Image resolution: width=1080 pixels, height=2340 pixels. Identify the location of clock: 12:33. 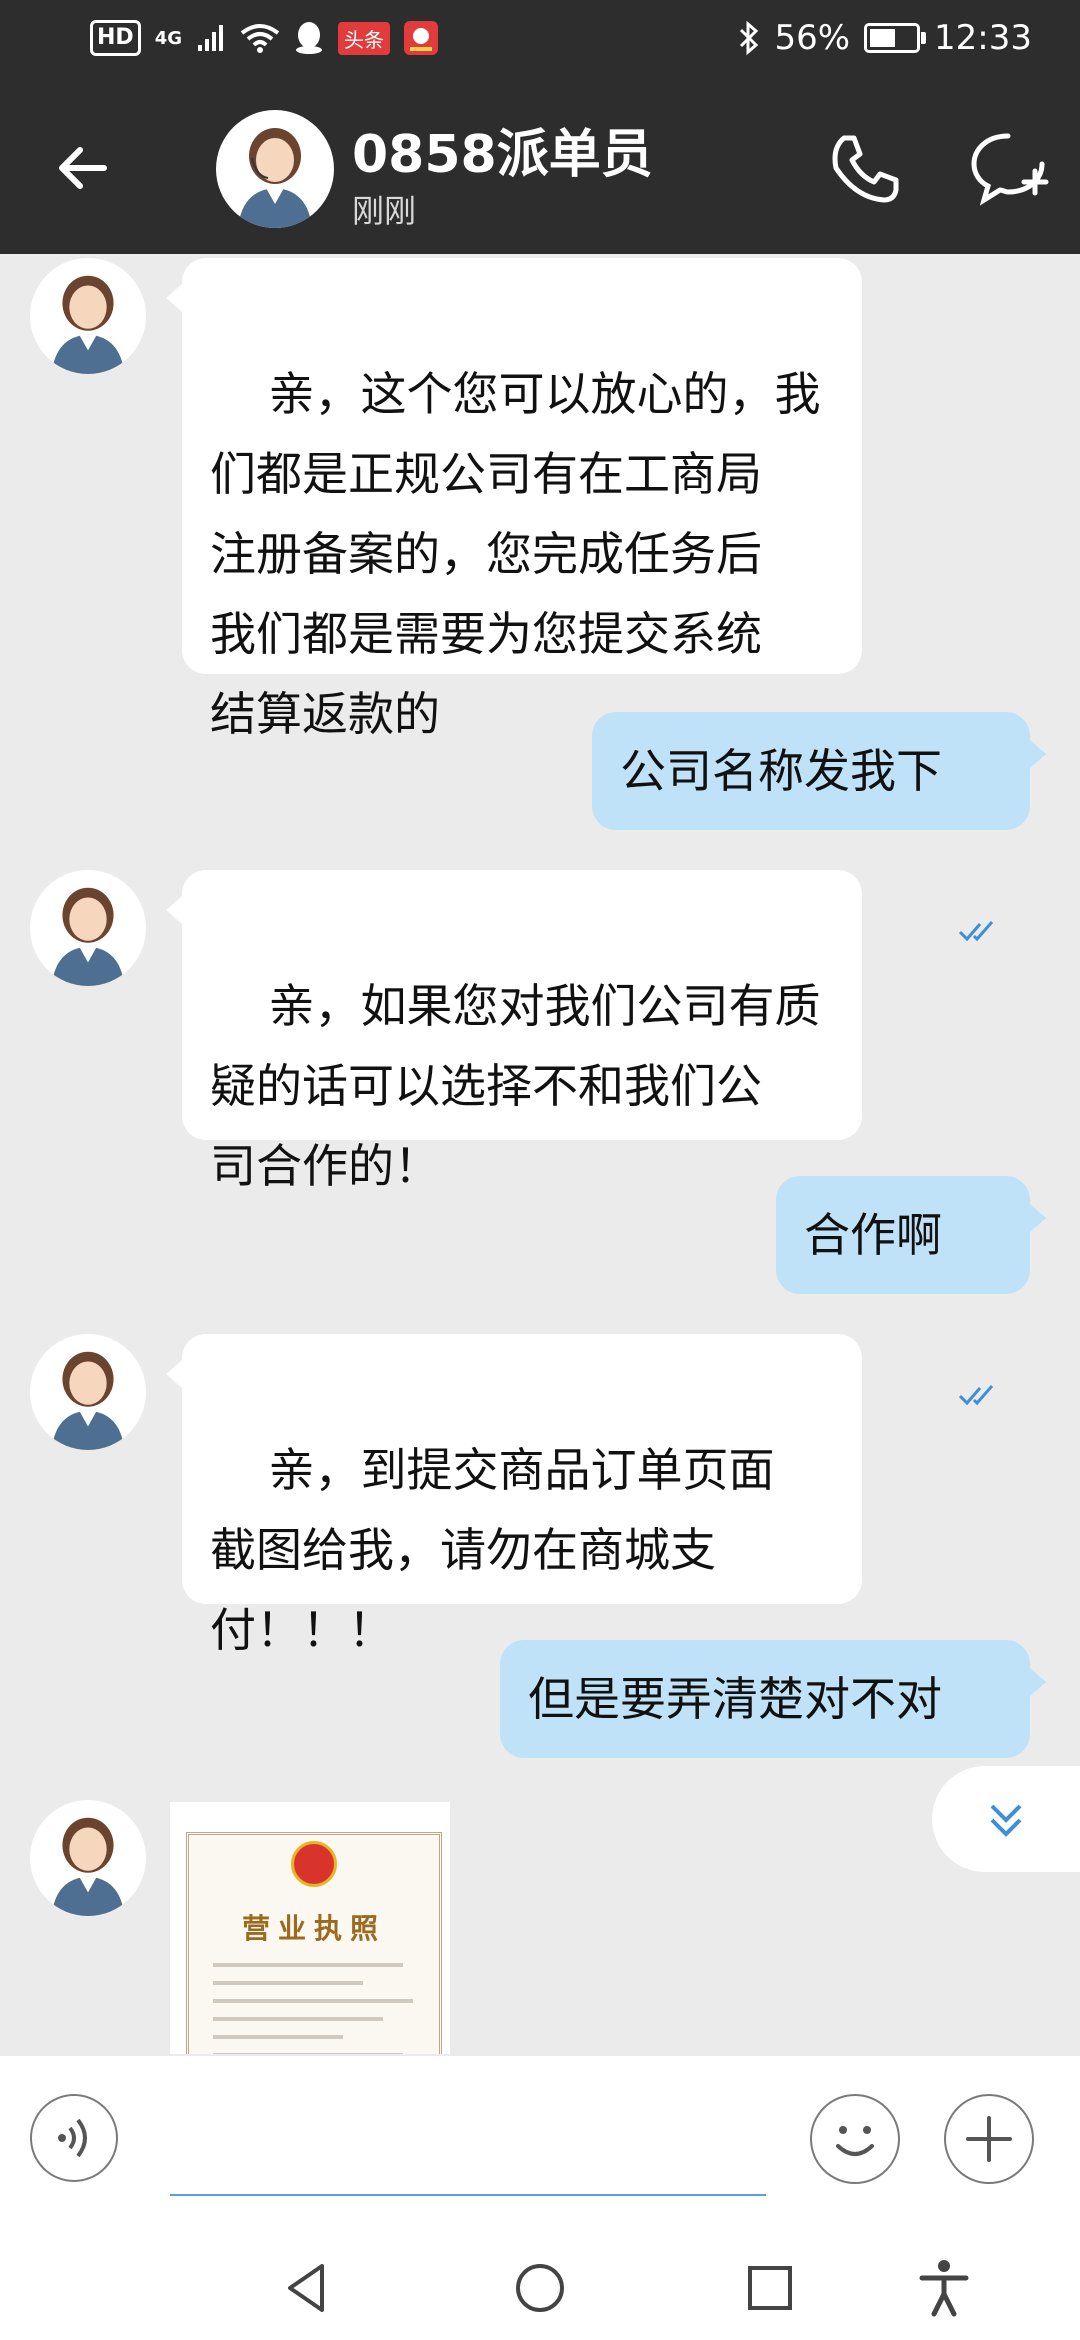
(983, 38).